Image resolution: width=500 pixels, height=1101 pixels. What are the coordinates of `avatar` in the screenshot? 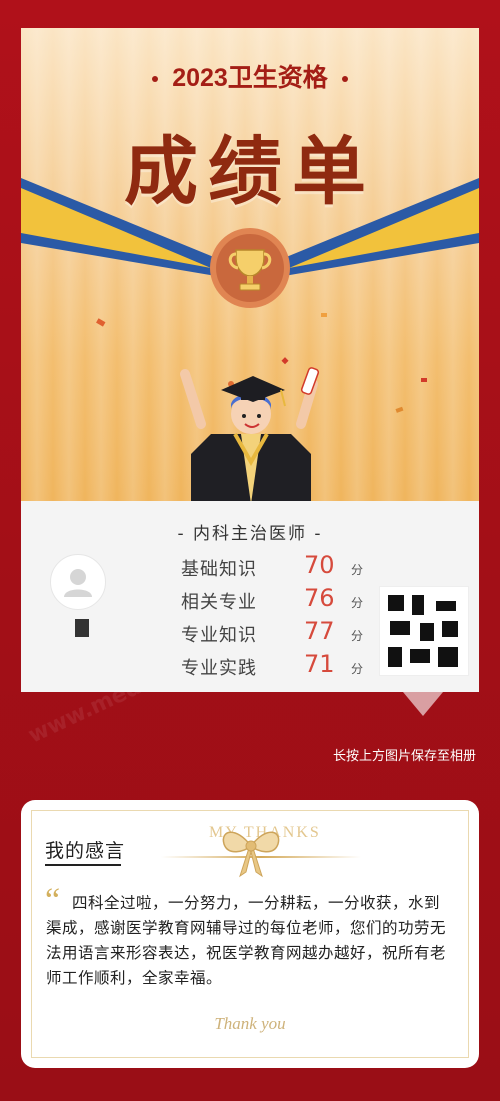 It's located at (78, 582).